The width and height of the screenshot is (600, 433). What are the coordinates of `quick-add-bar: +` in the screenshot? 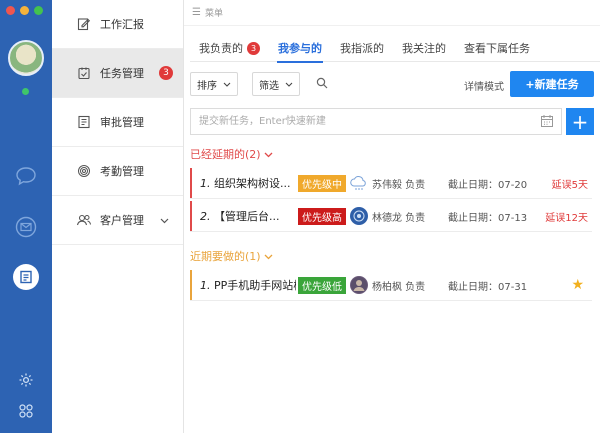 It's located at (392, 122).